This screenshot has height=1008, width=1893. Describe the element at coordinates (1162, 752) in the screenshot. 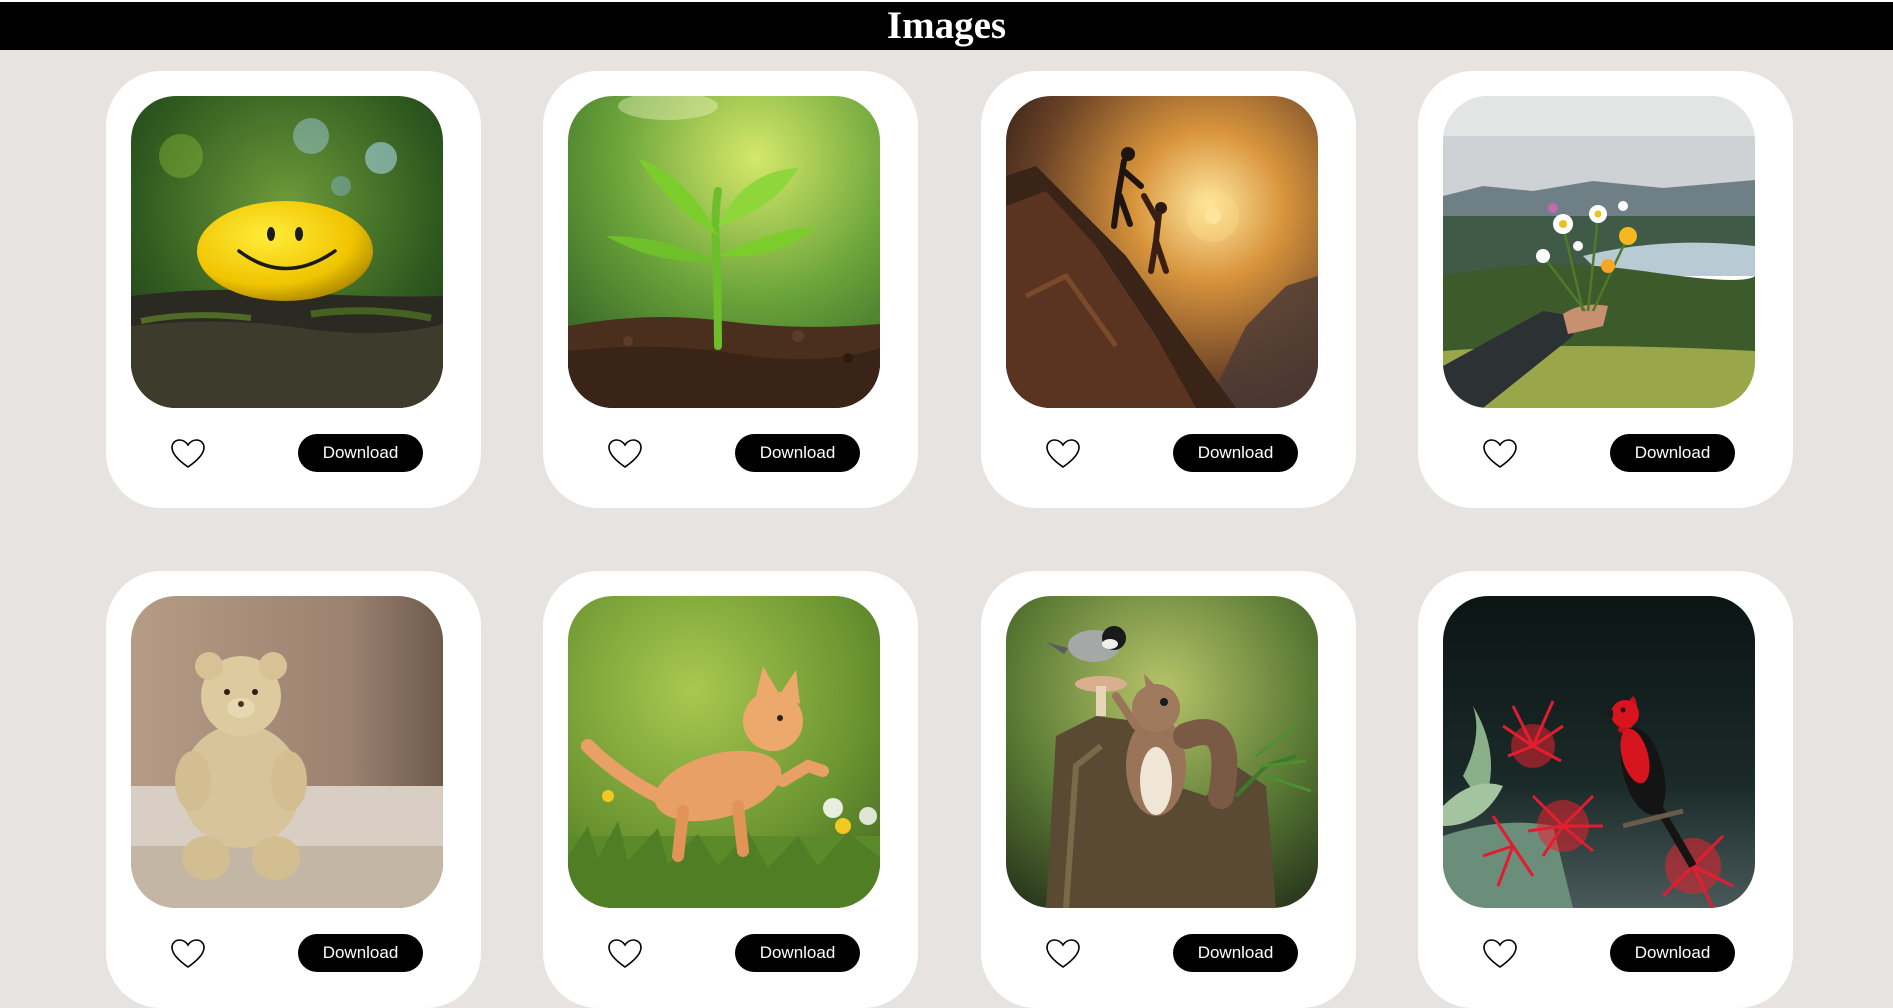

I see `image-squirrel-bird` at that location.